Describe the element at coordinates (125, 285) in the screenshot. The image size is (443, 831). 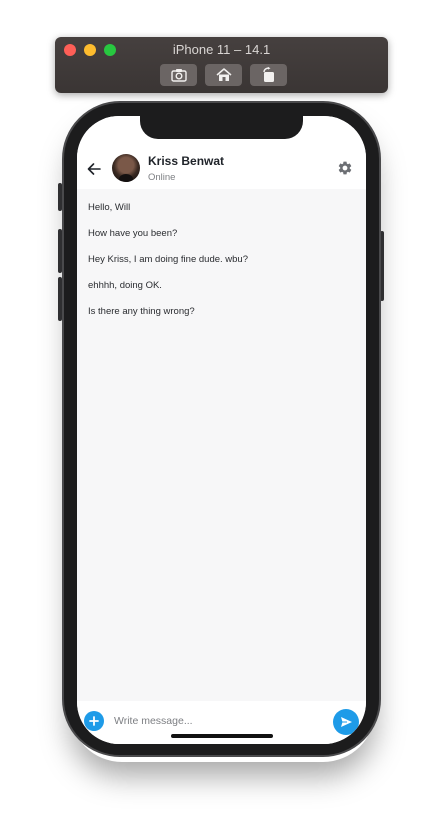
I see `message-item: ehhhh, doing OK.` at that location.